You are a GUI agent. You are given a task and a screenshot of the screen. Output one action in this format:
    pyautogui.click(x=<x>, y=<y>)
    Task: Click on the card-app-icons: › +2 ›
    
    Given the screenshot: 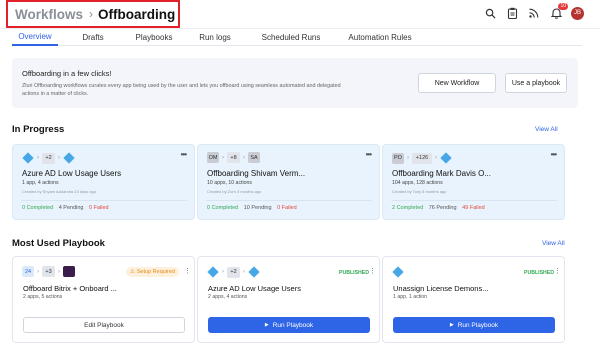 What is the action you would take?
    pyautogui.click(x=233, y=272)
    